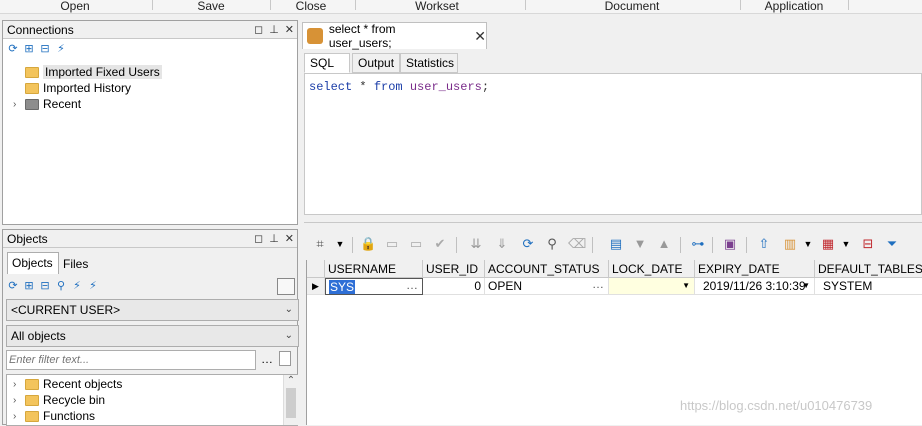 This screenshot has width=922, height=426. Describe the element at coordinates (93, 286) in the screenshot. I see `filter-icon: ⚡` at that location.